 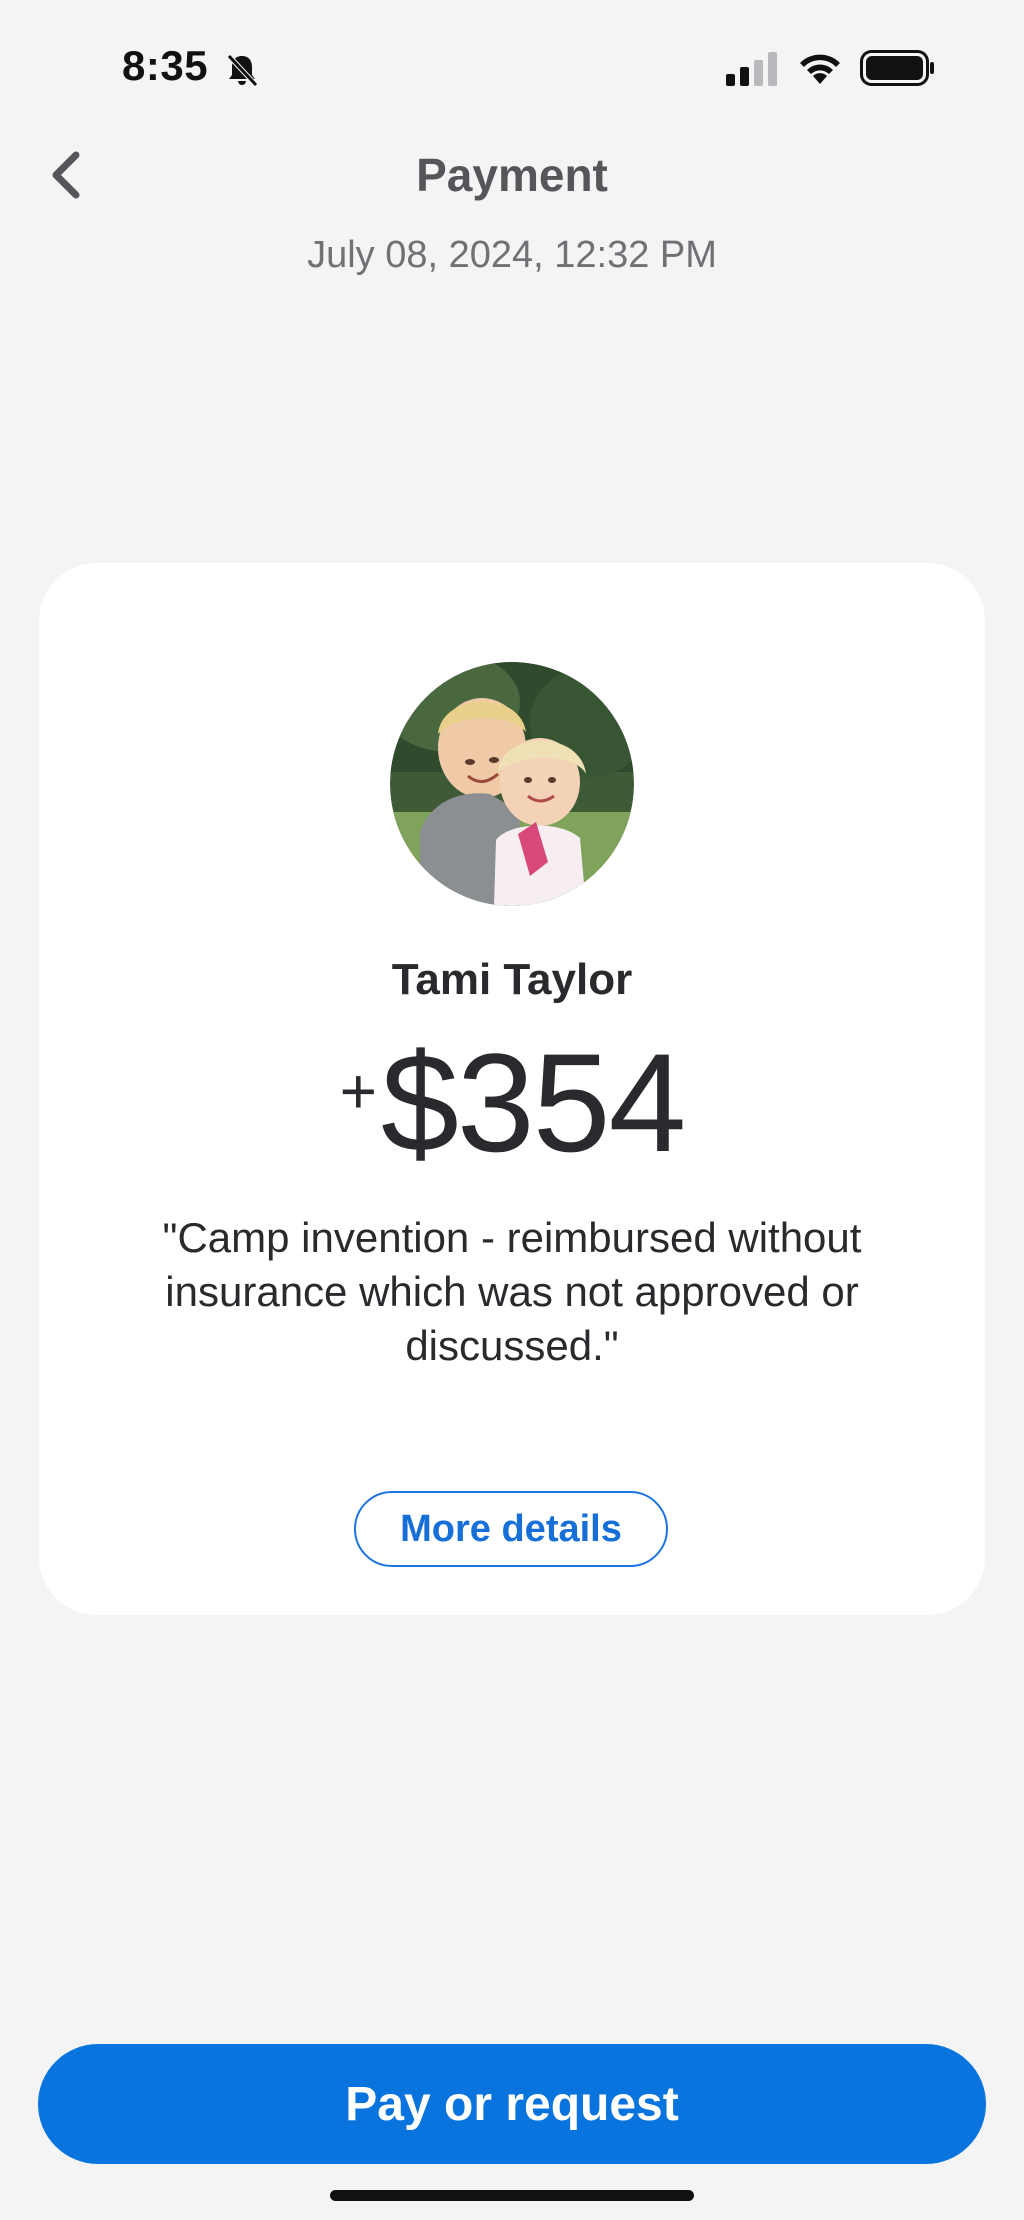 What do you see at coordinates (512, 65) in the screenshot?
I see `status-bar: 8:35` at bounding box center [512, 65].